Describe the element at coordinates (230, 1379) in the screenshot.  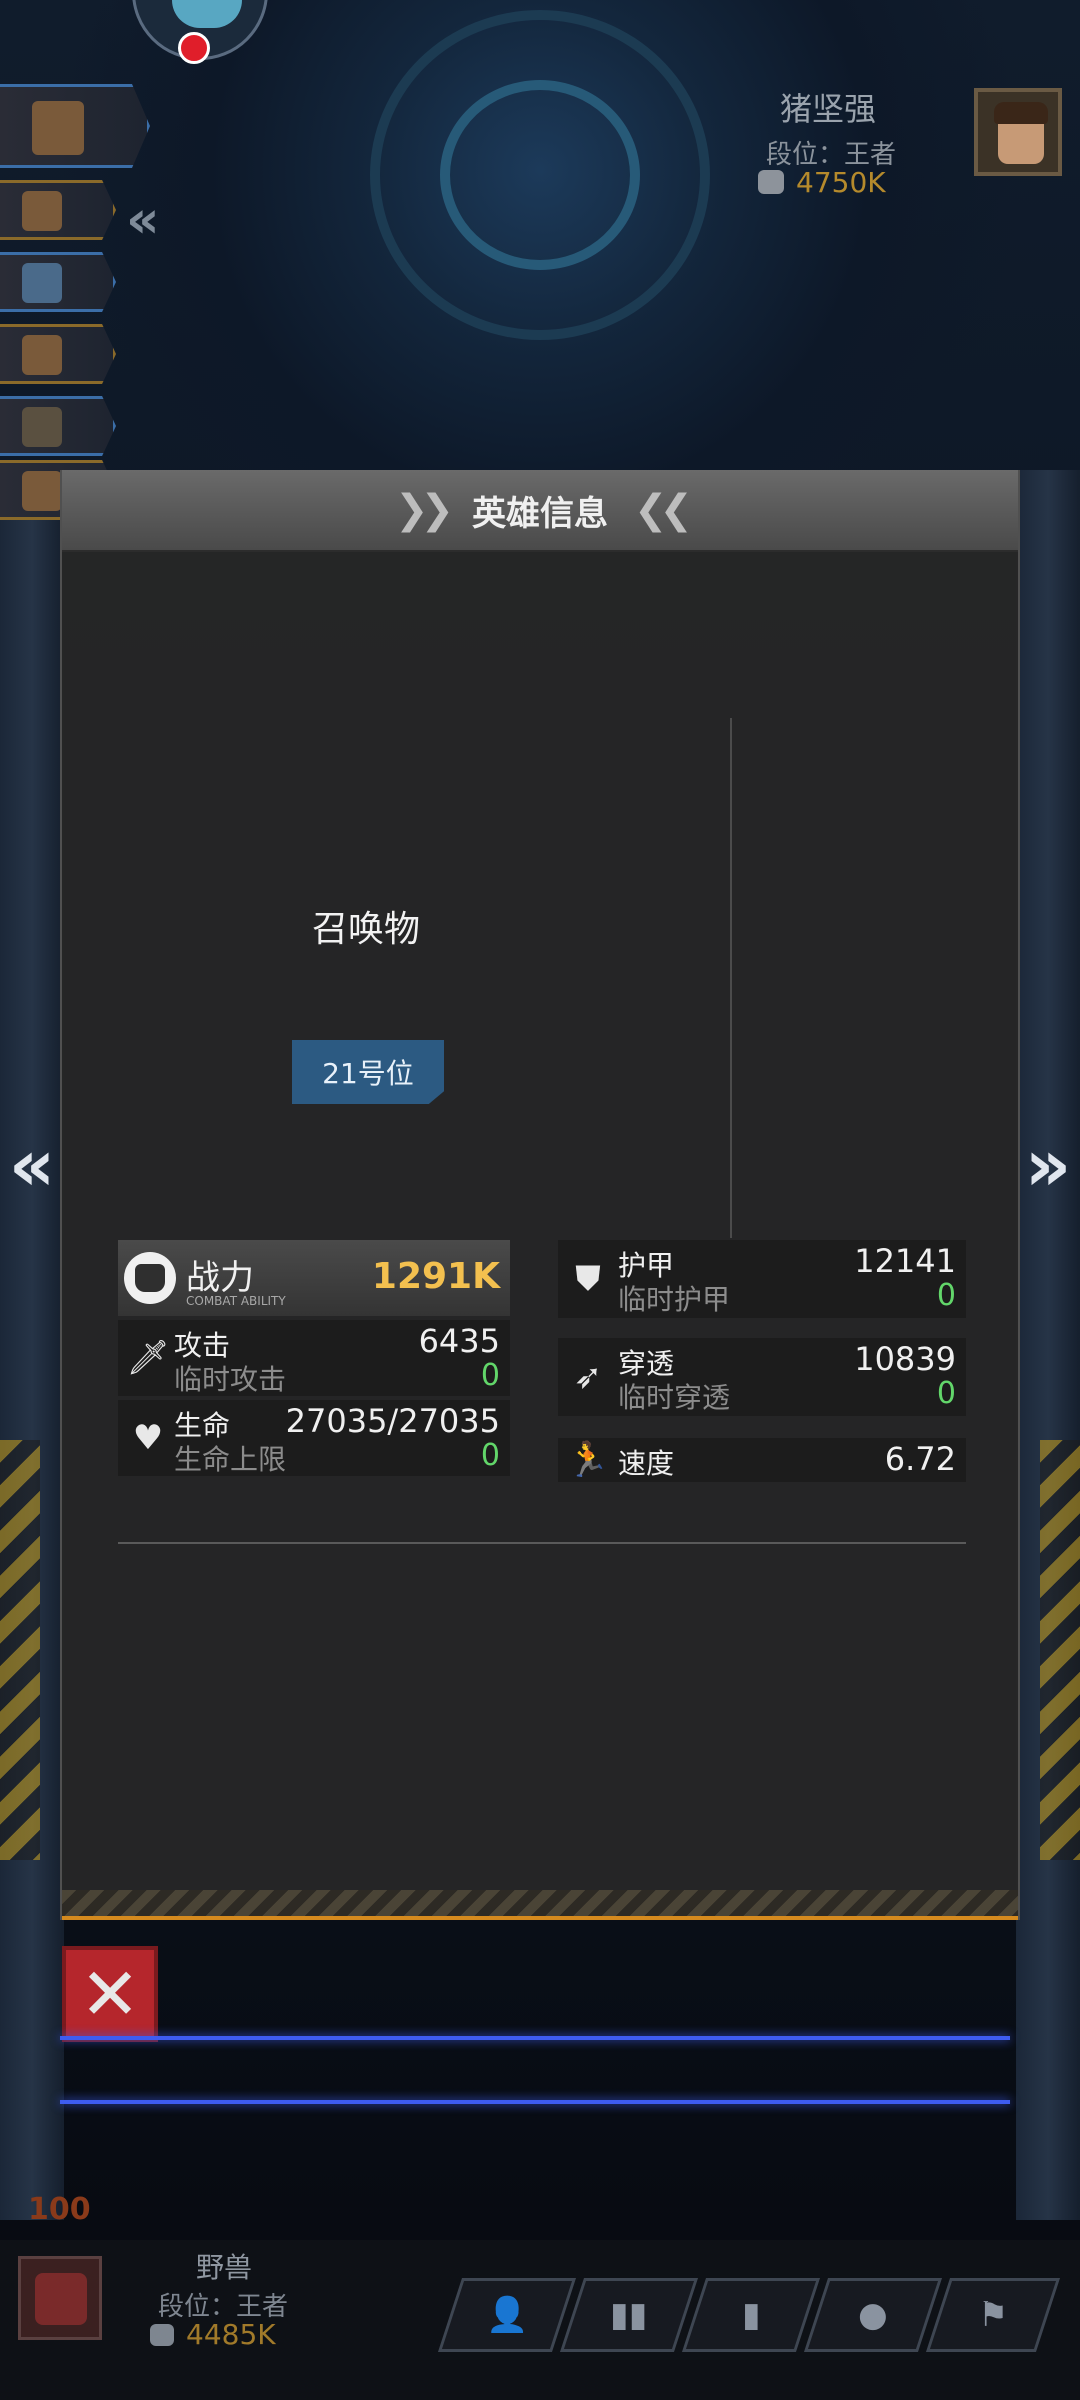
I see `temp-attack-label: 临时攻击` at that location.